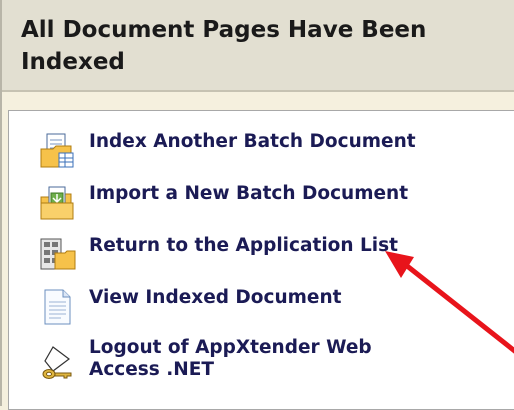 The image size is (514, 410). Describe the element at coordinates (57, 150) in the screenshot. I see `batch-document-icon` at that location.